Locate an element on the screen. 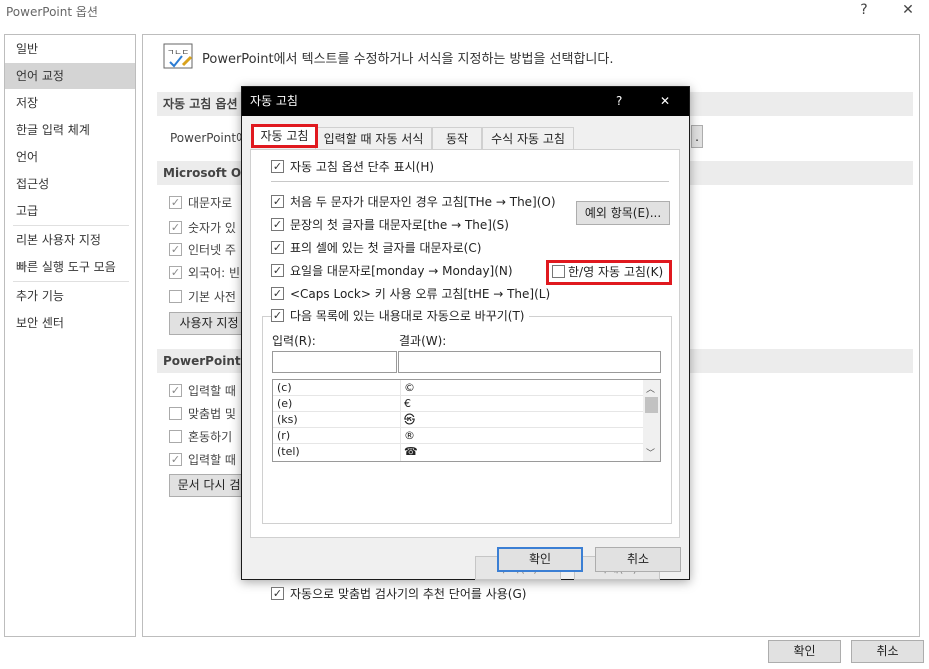 This screenshot has width=929, height=669. close-button: ✕ is located at coordinates (908, 10).